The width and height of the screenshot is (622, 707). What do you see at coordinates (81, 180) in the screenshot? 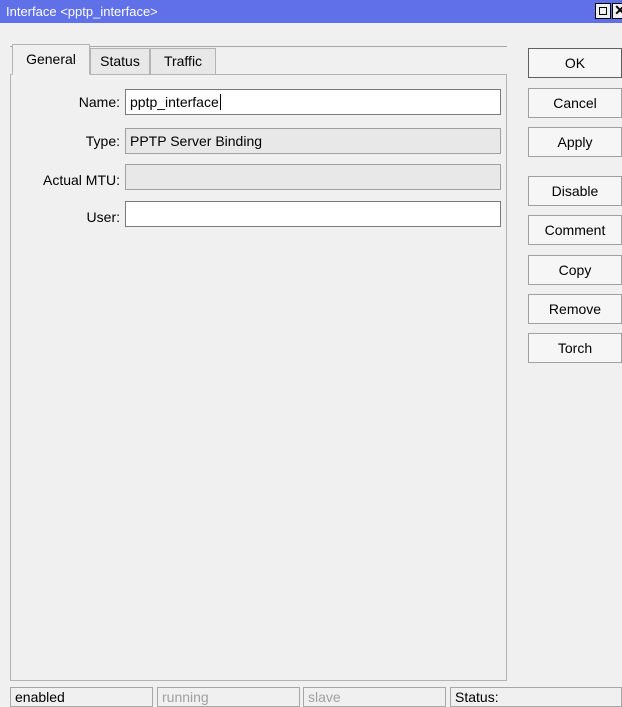
I see `actual-mtu-label: Actual MTU:` at bounding box center [81, 180].